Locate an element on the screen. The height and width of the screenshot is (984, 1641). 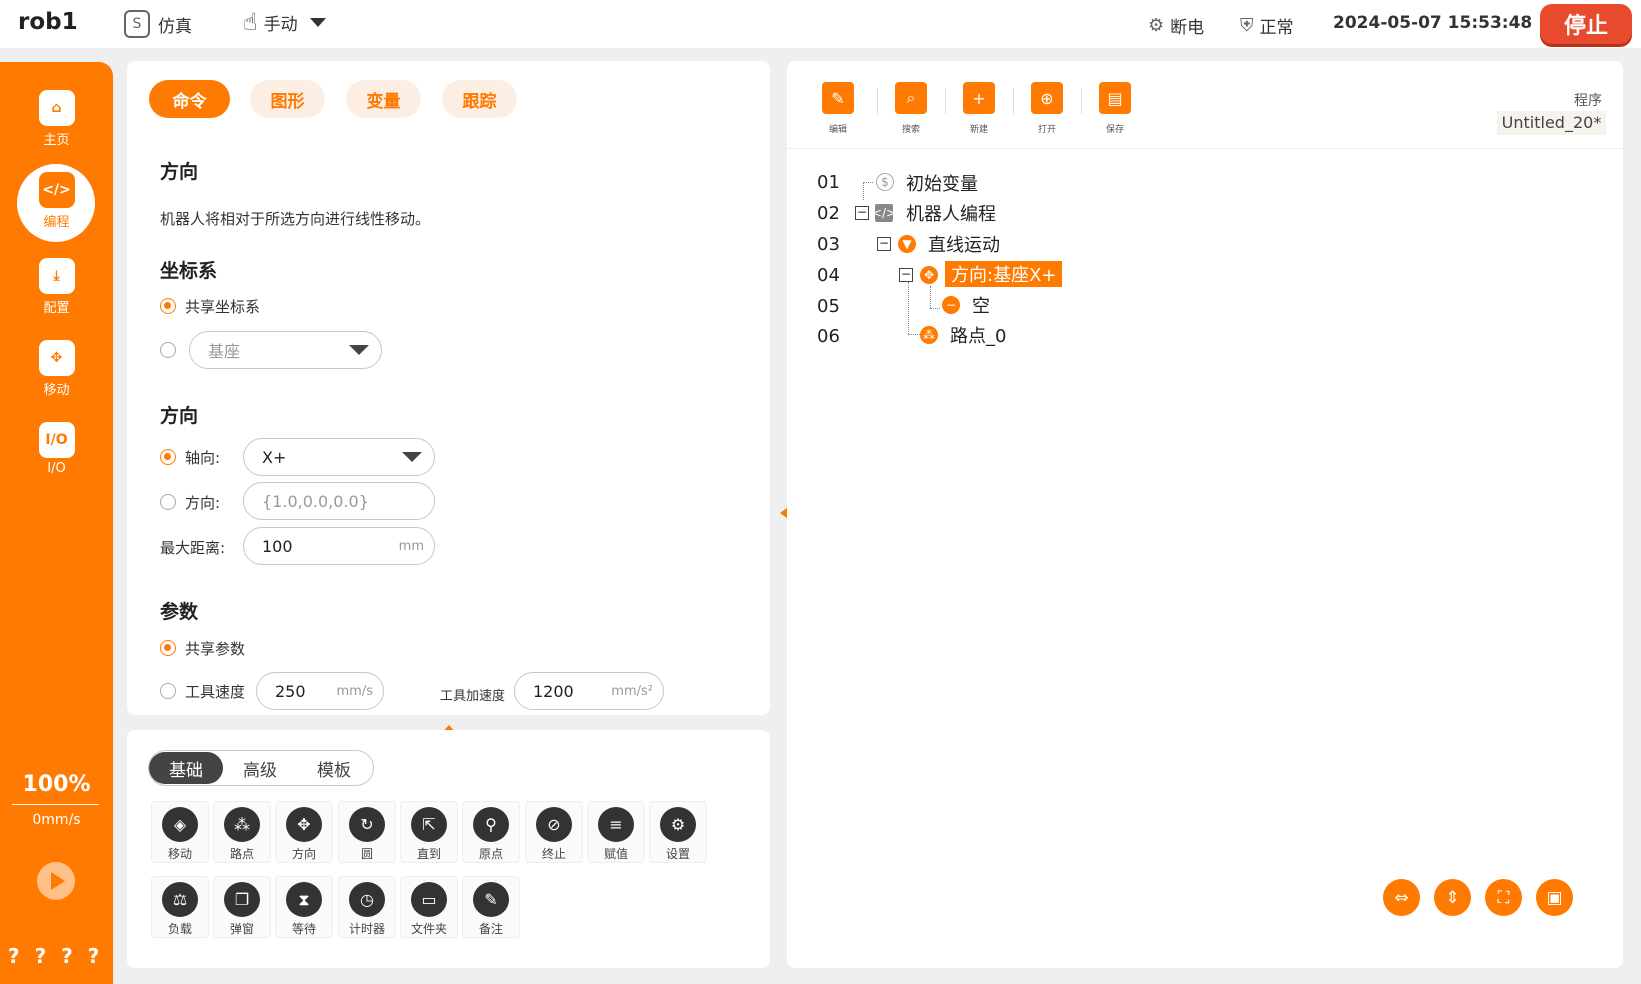
sim-mode-toggle: S 仿真 is located at coordinates (158, 24).